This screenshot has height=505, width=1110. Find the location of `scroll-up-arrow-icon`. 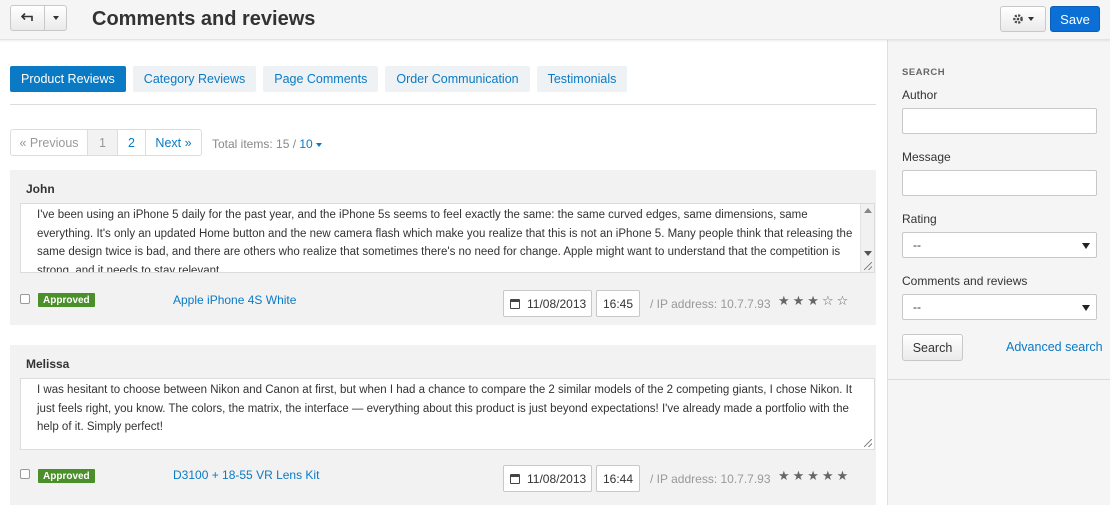

scroll-up-arrow-icon is located at coordinates (868, 210).